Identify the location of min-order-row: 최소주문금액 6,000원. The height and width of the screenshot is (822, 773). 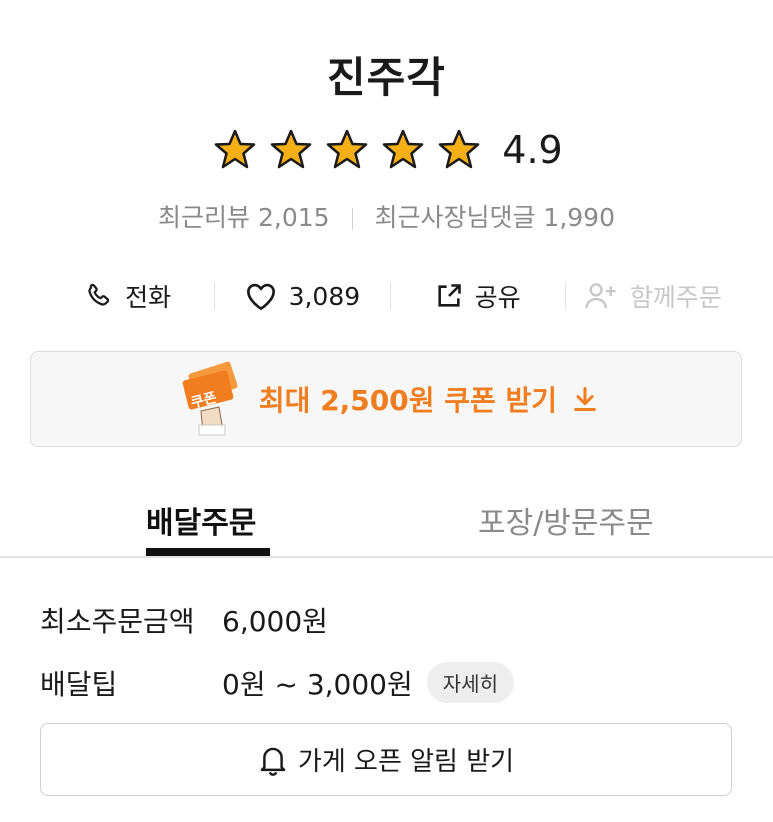
(184, 620).